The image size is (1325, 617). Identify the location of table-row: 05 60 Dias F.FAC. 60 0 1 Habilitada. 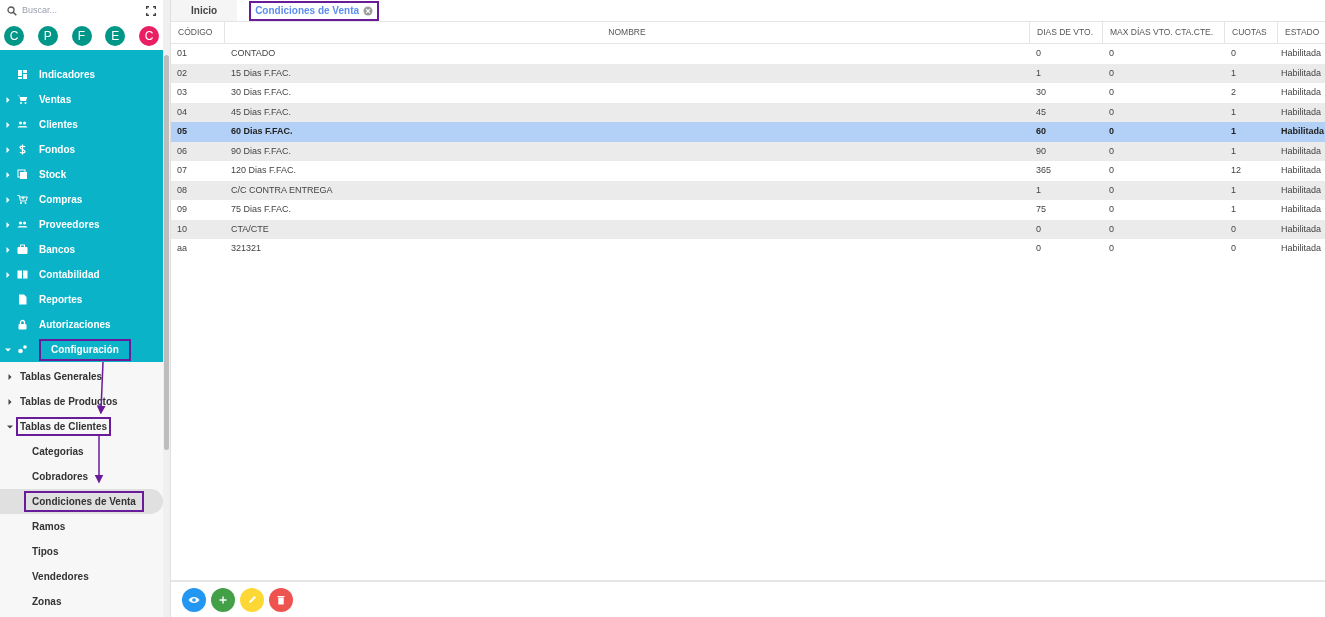
(748, 132).